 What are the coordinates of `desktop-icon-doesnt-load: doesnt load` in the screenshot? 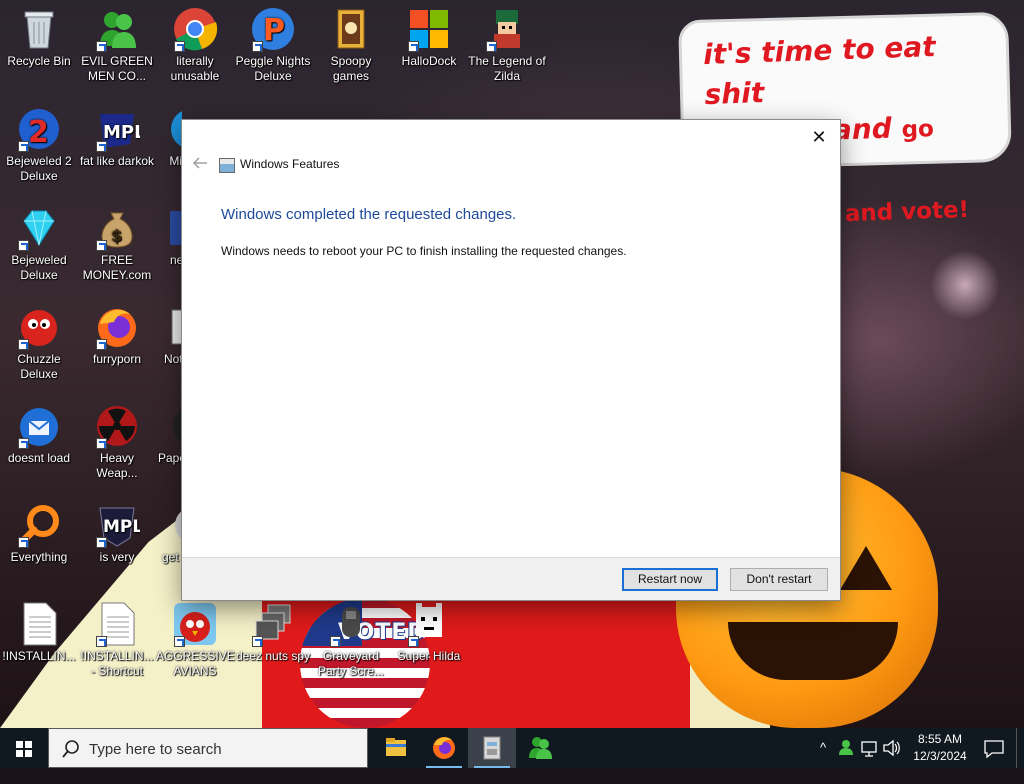 It's located at (39, 434).